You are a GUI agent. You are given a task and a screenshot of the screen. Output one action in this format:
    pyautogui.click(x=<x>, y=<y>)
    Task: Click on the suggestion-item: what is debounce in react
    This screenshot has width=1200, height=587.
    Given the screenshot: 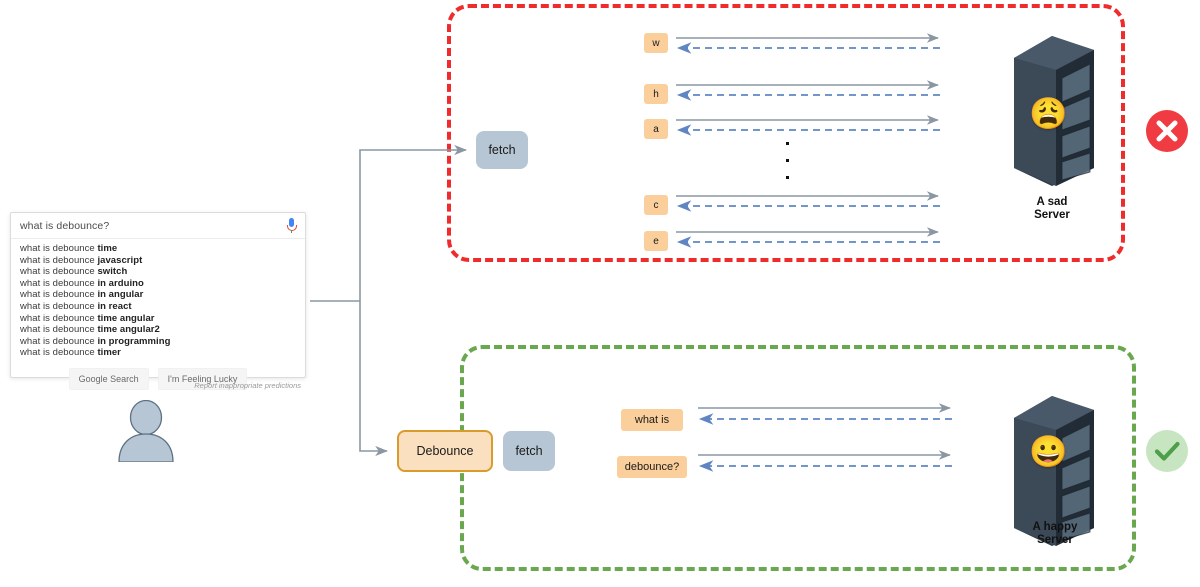 What is the action you would take?
    pyautogui.click(x=158, y=307)
    